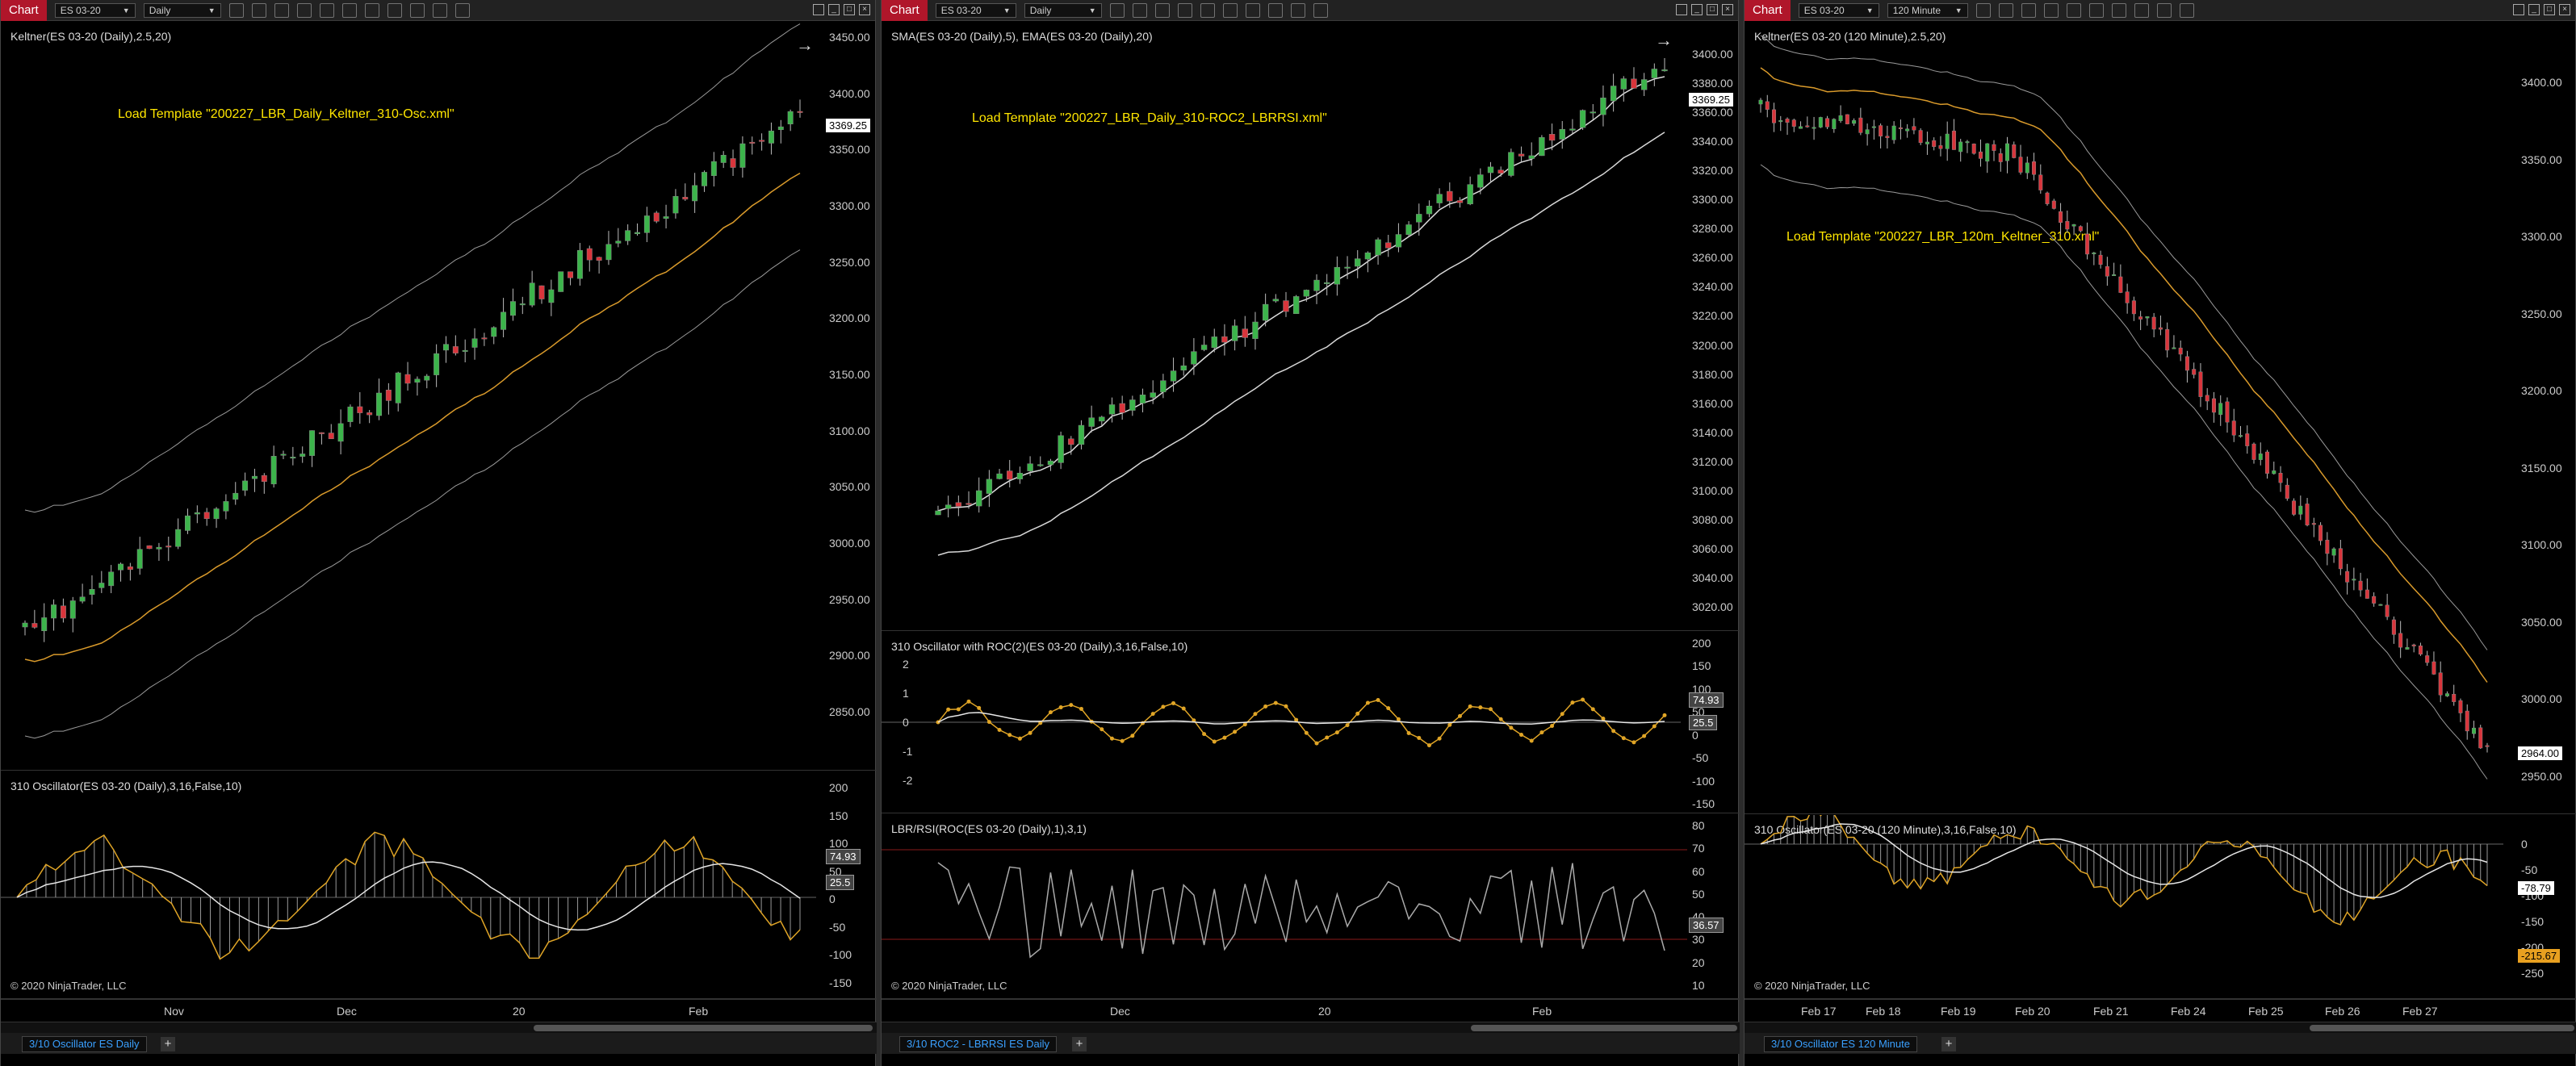  What do you see at coordinates (978, 1044) in the screenshot?
I see `tab-roc2-lbrrsi-es-daily: 3/10 ROC2 - LBRRSI ES Daily` at bounding box center [978, 1044].